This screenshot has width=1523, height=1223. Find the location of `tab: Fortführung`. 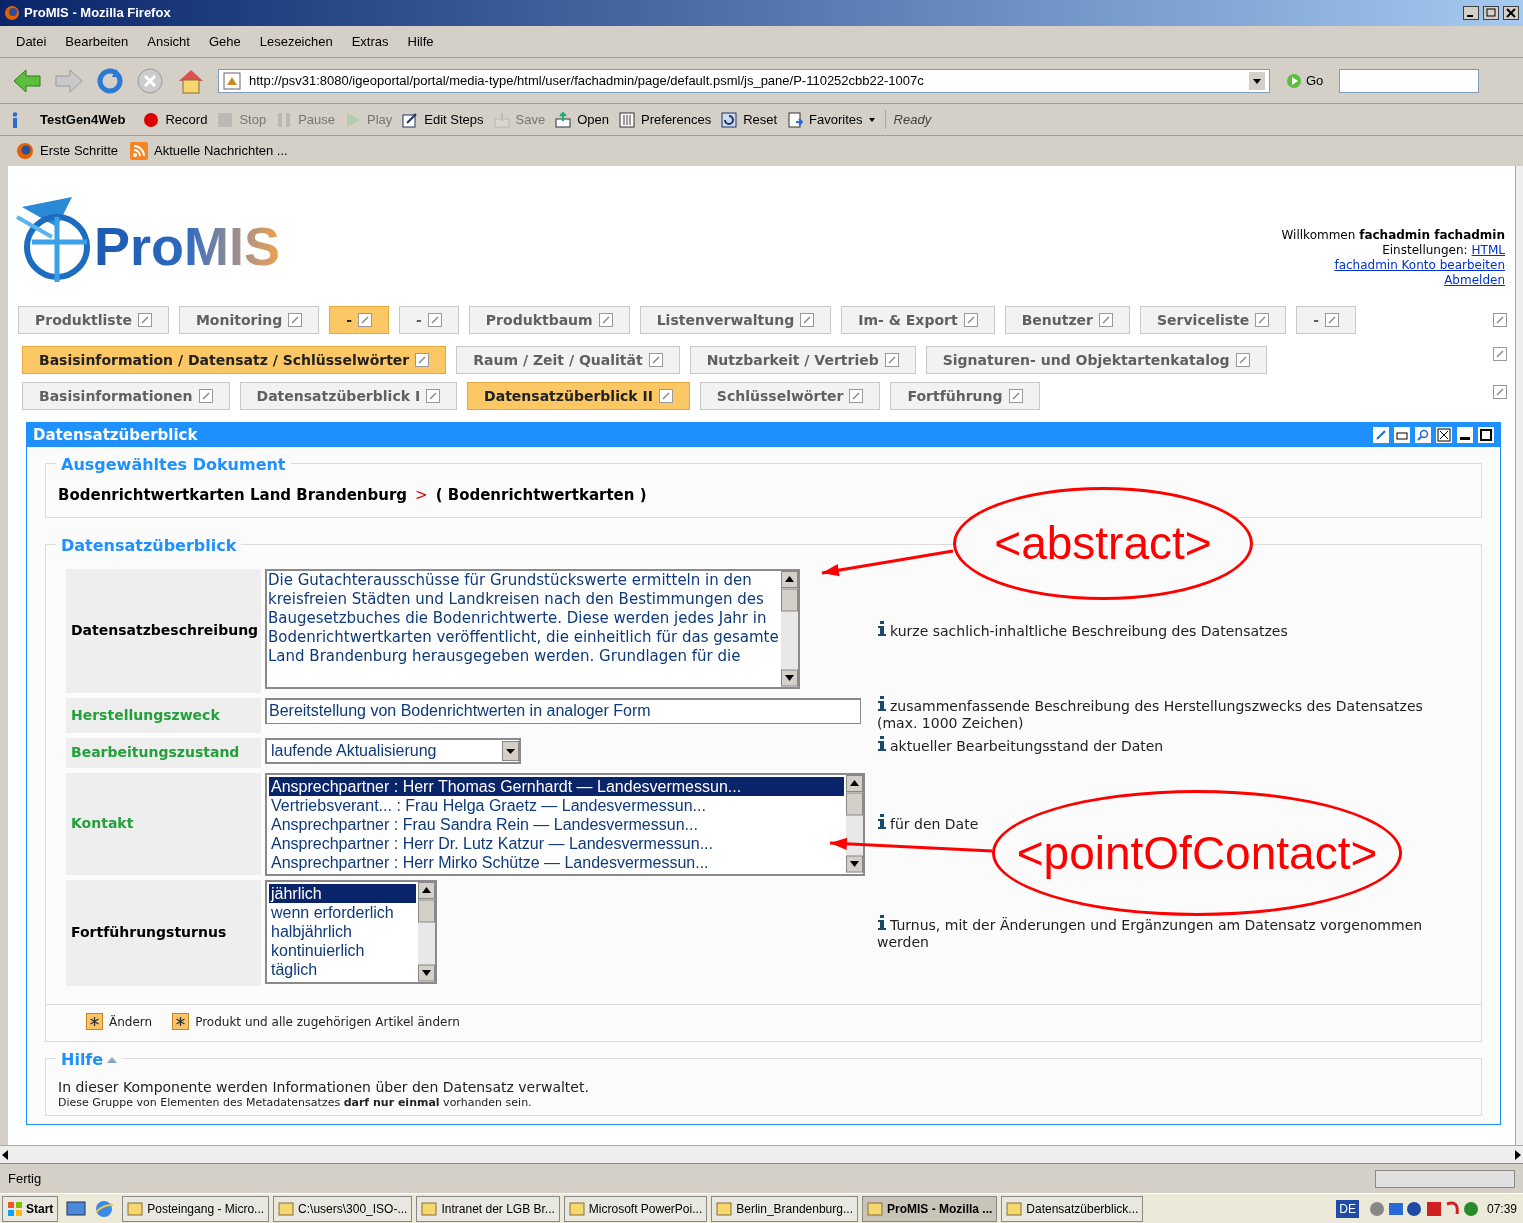

tab: Fortführung is located at coordinates (965, 396).